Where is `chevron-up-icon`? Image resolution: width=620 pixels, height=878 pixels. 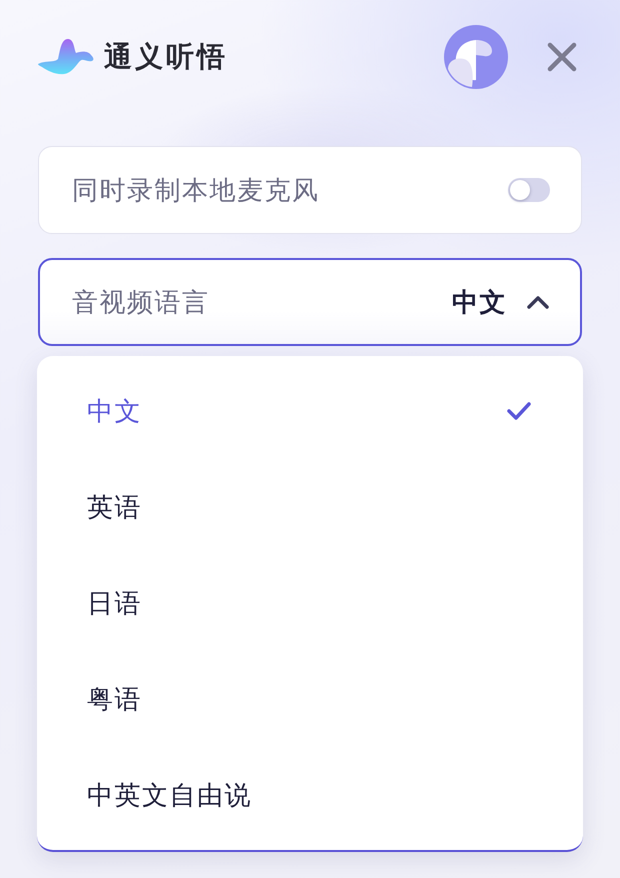
chevron-up-icon is located at coordinates (538, 302).